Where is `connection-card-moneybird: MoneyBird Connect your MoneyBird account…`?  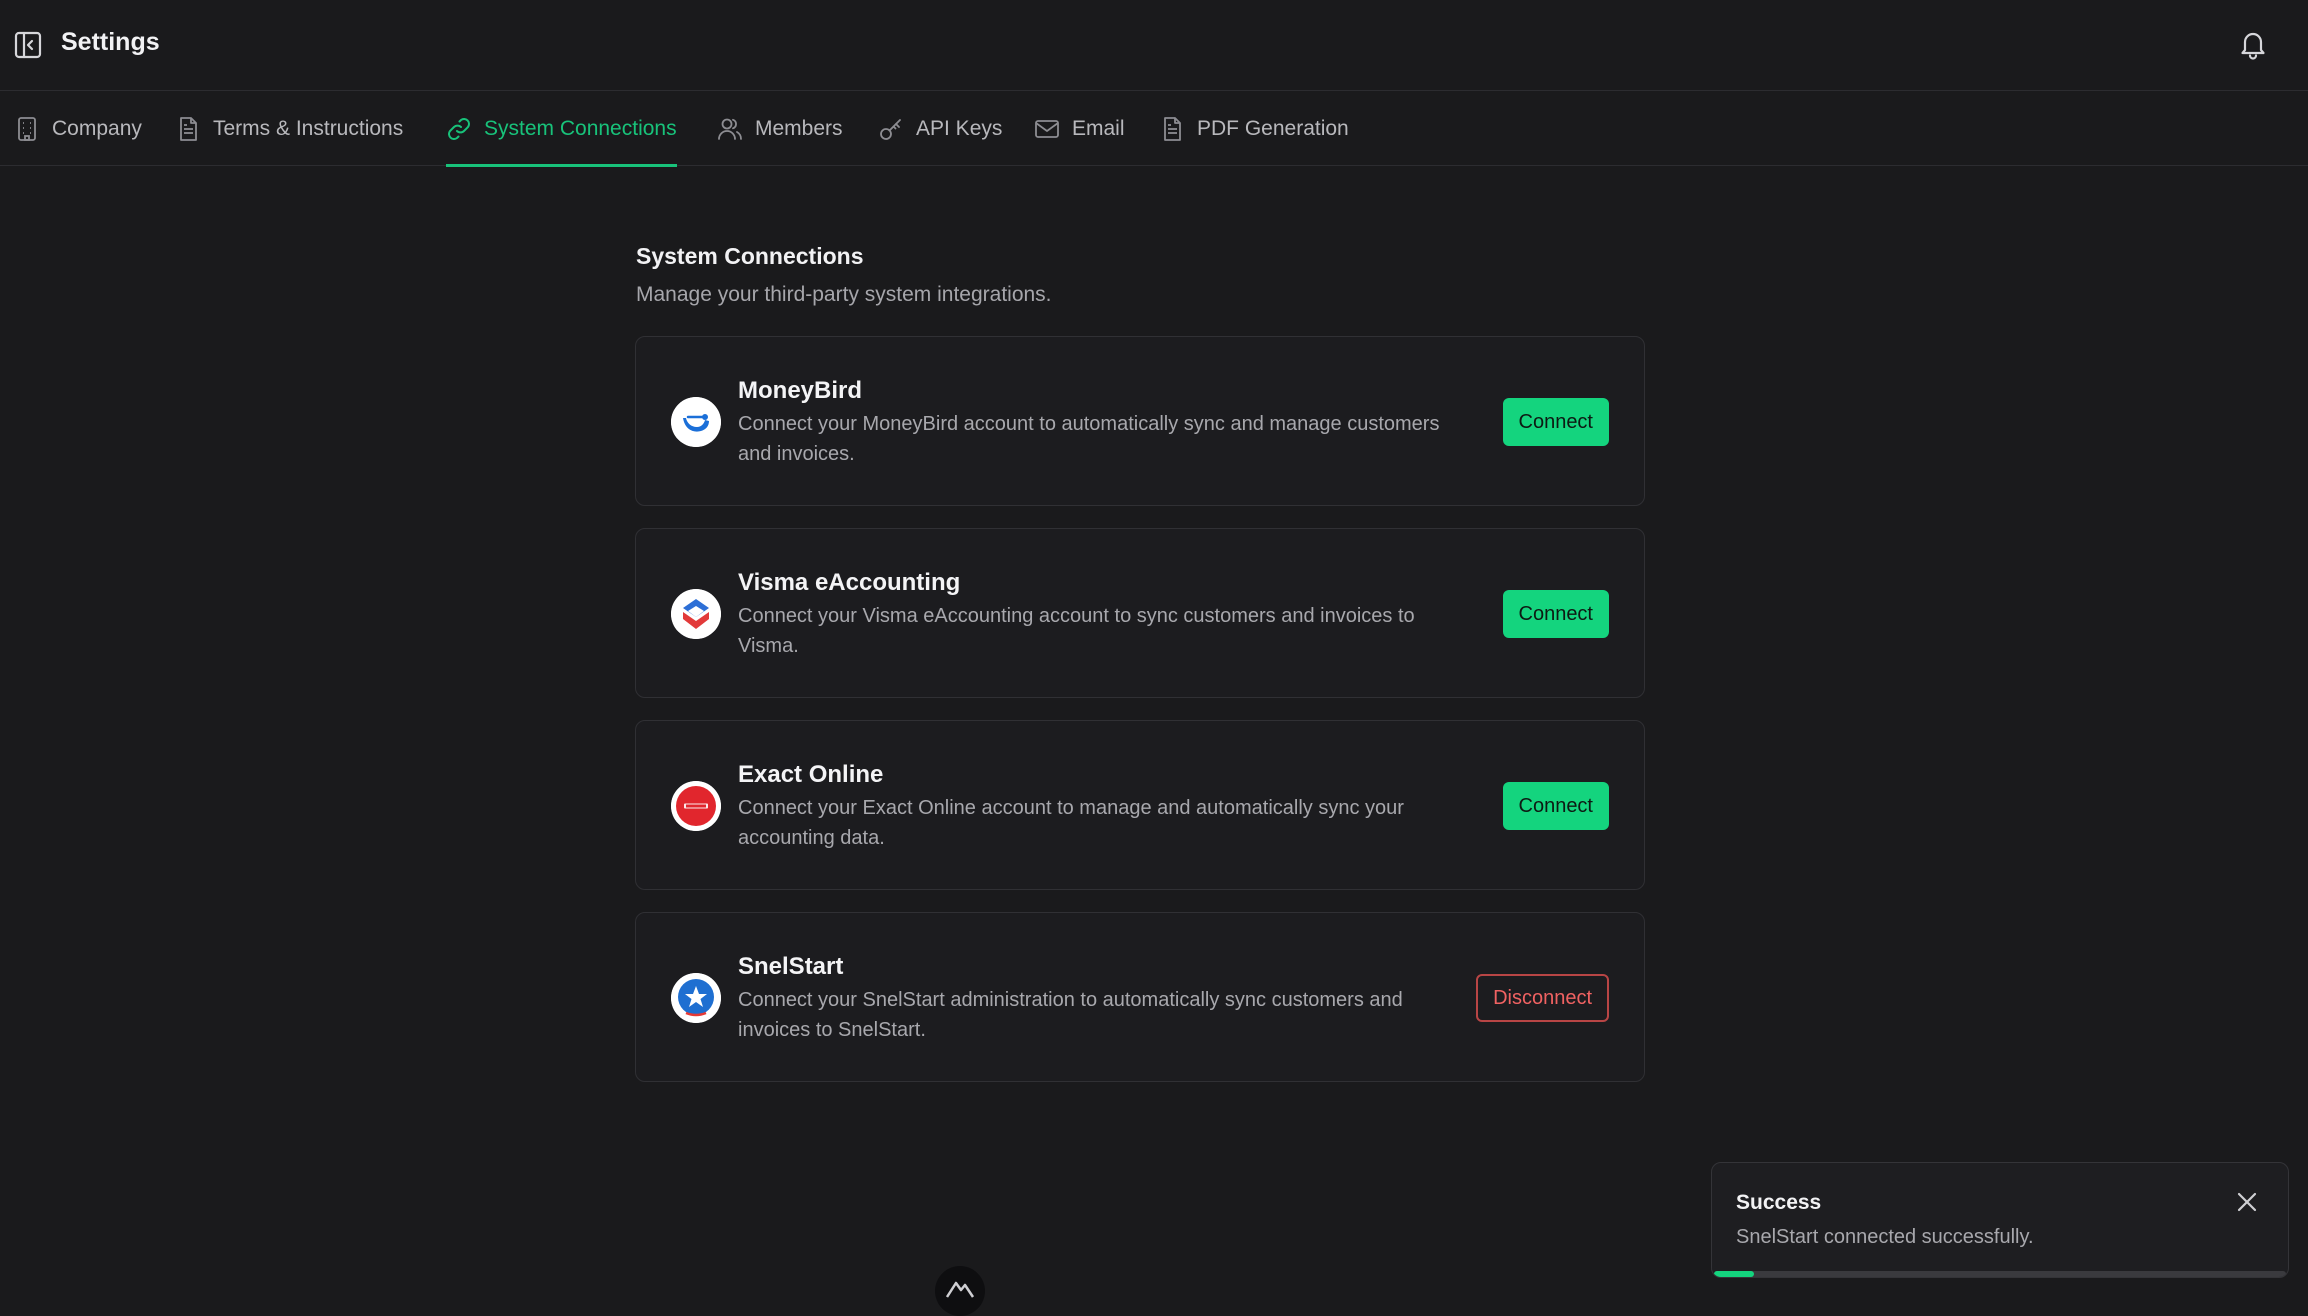
connection-card-moneybird: MoneyBird Connect your MoneyBird account… is located at coordinates (1140, 421).